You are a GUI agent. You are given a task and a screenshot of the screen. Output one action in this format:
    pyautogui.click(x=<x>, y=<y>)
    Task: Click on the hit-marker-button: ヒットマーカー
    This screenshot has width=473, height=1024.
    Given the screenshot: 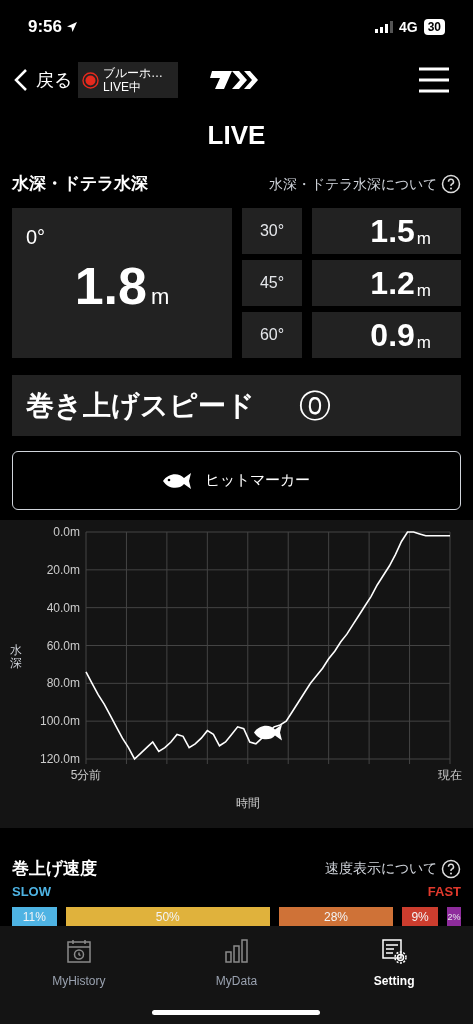 What is the action you would take?
    pyautogui.click(x=236, y=480)
    